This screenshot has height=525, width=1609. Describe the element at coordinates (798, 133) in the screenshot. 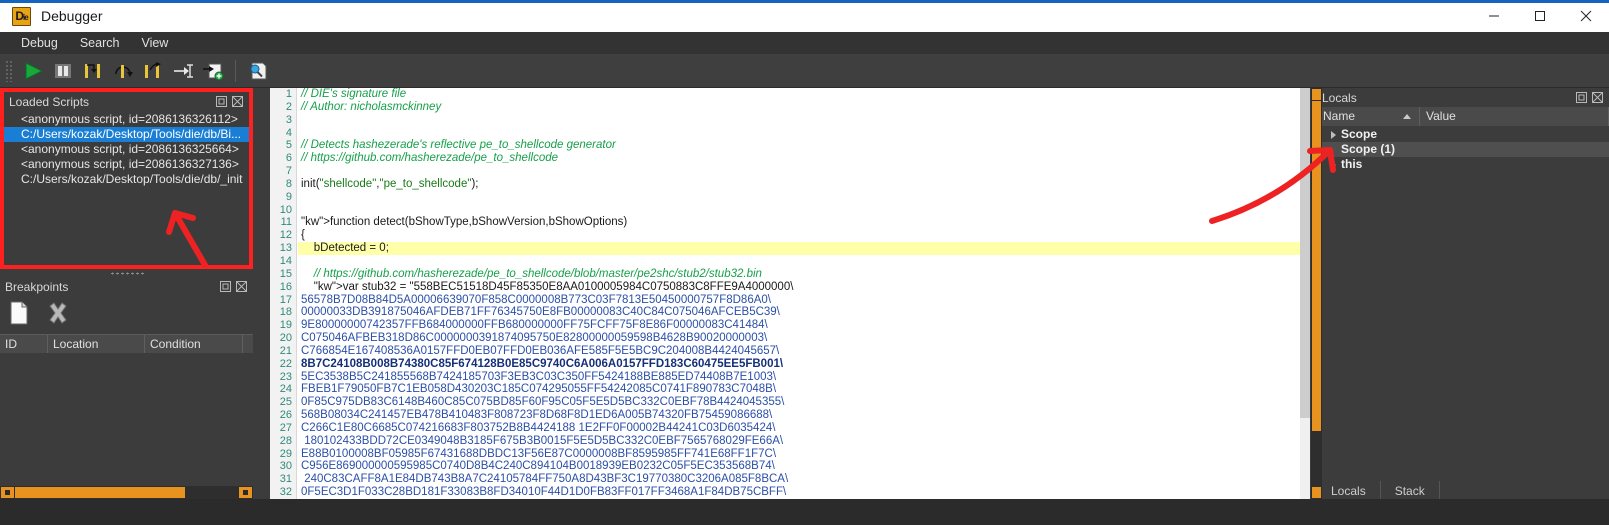

I see `code-line: 4` at that location.